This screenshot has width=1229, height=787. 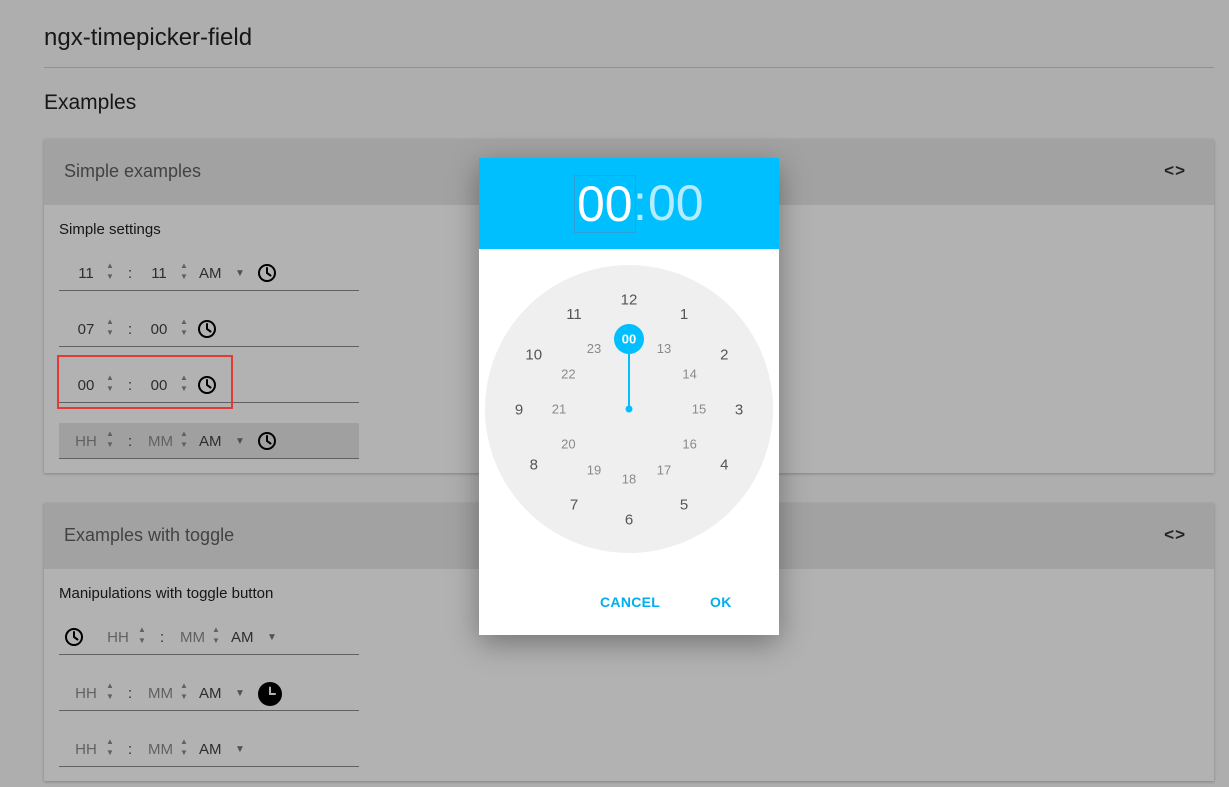 What do you see at coordinates (559, 409) in the screenshot?
I see `clock-hour-inner-21: 21` at bounding box center [559, 409].